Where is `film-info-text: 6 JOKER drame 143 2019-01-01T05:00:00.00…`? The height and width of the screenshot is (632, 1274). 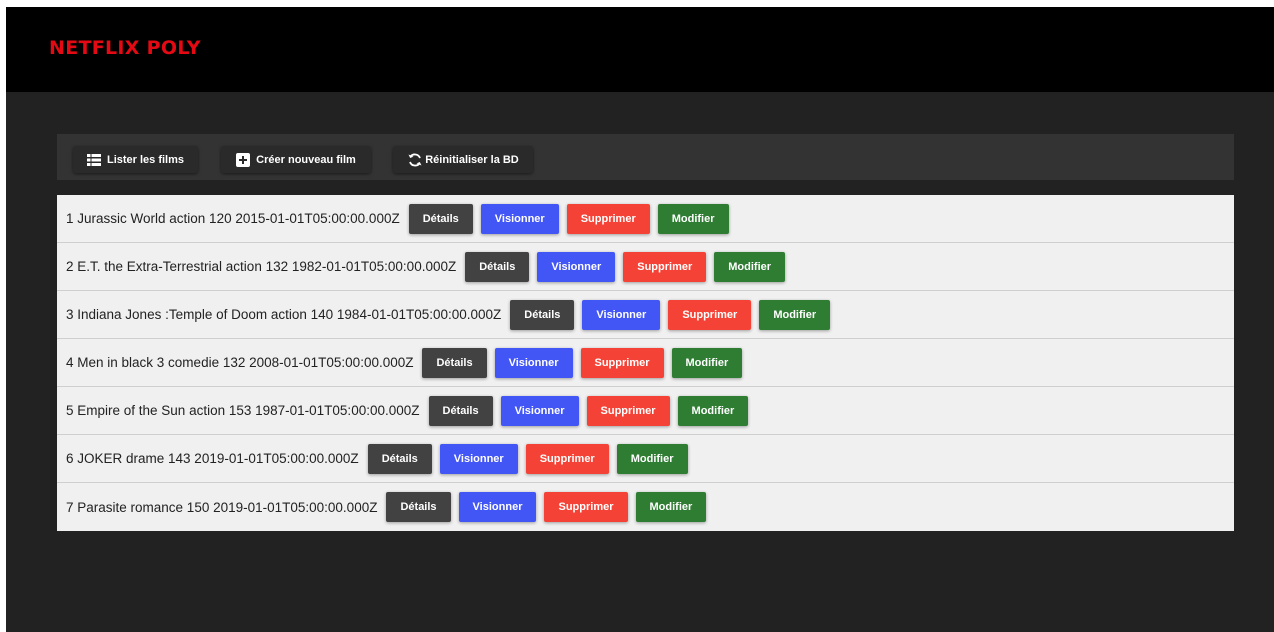
film-info-text: 6 JOKER drame 143 2019-01-01T05:00:00.00… is located at coordinates (212, 458).